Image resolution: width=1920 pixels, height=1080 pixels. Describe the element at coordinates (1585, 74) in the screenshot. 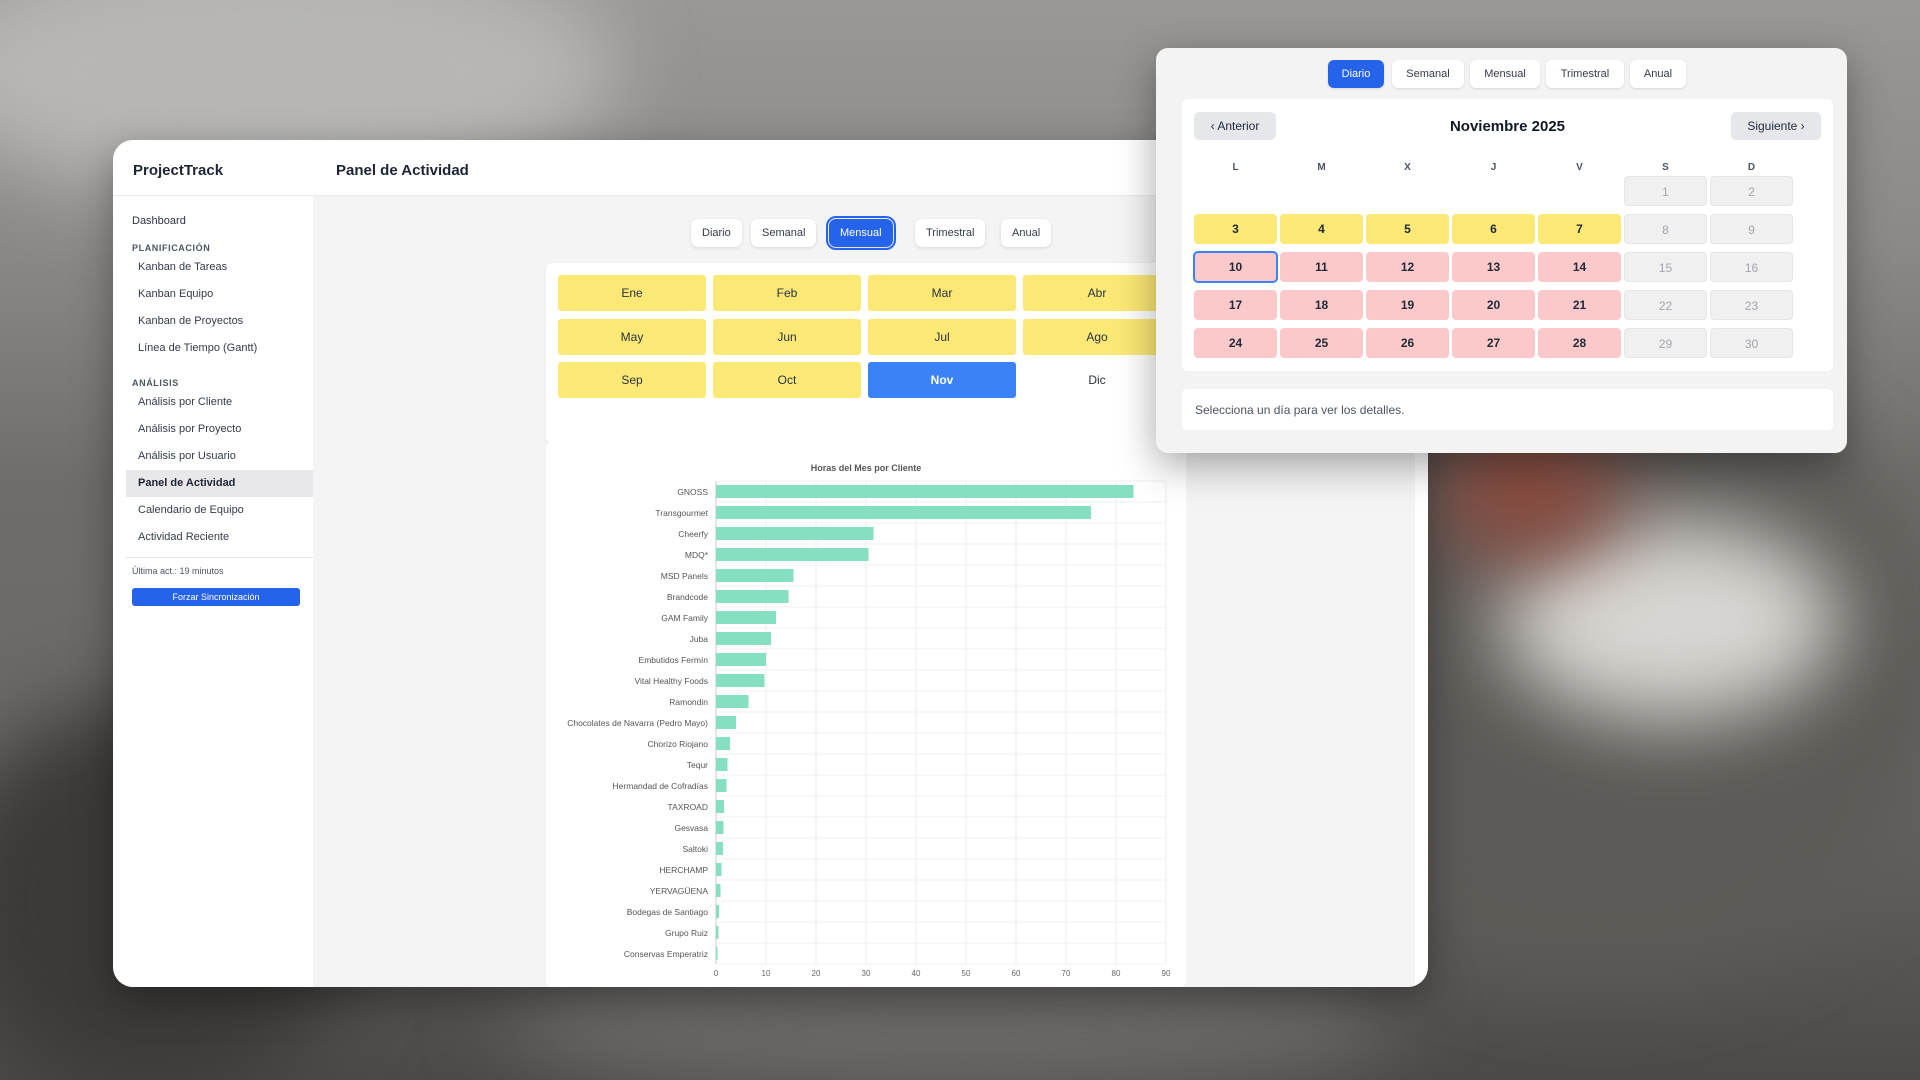

I see `cal-tab-trimestral: Trimestral` at that location.